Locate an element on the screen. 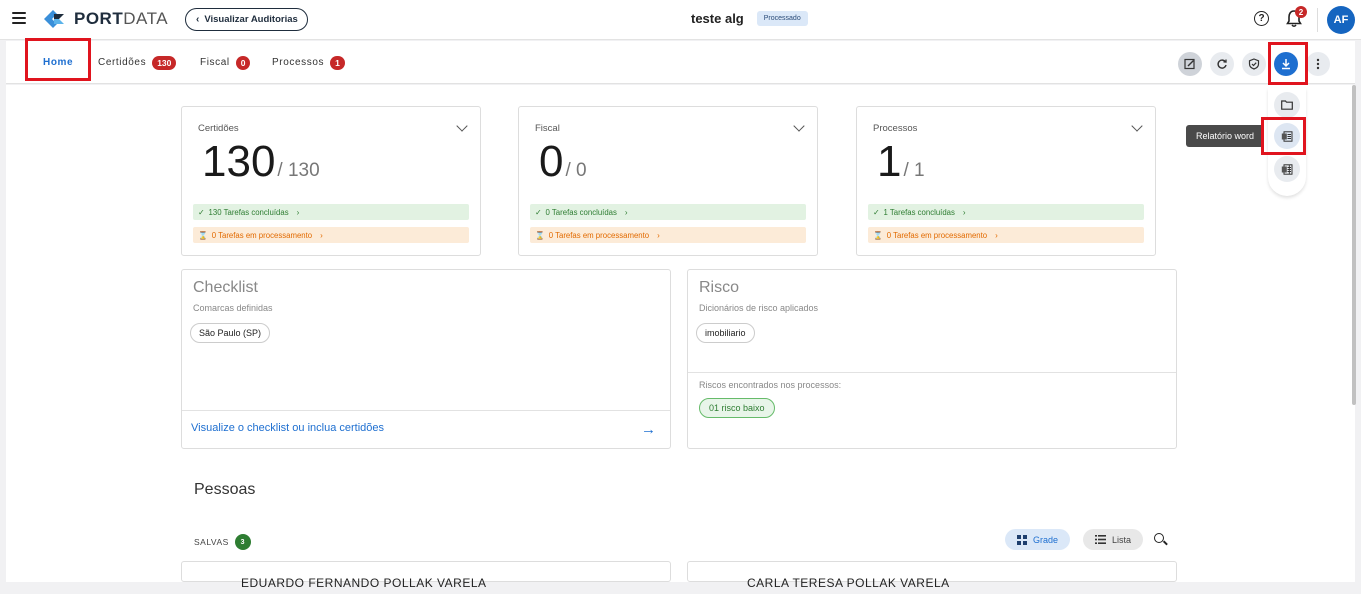 This screenshot has height=594, width=1361. word-report-tooltip: Relatório word is located at coordinates (1225, 136).